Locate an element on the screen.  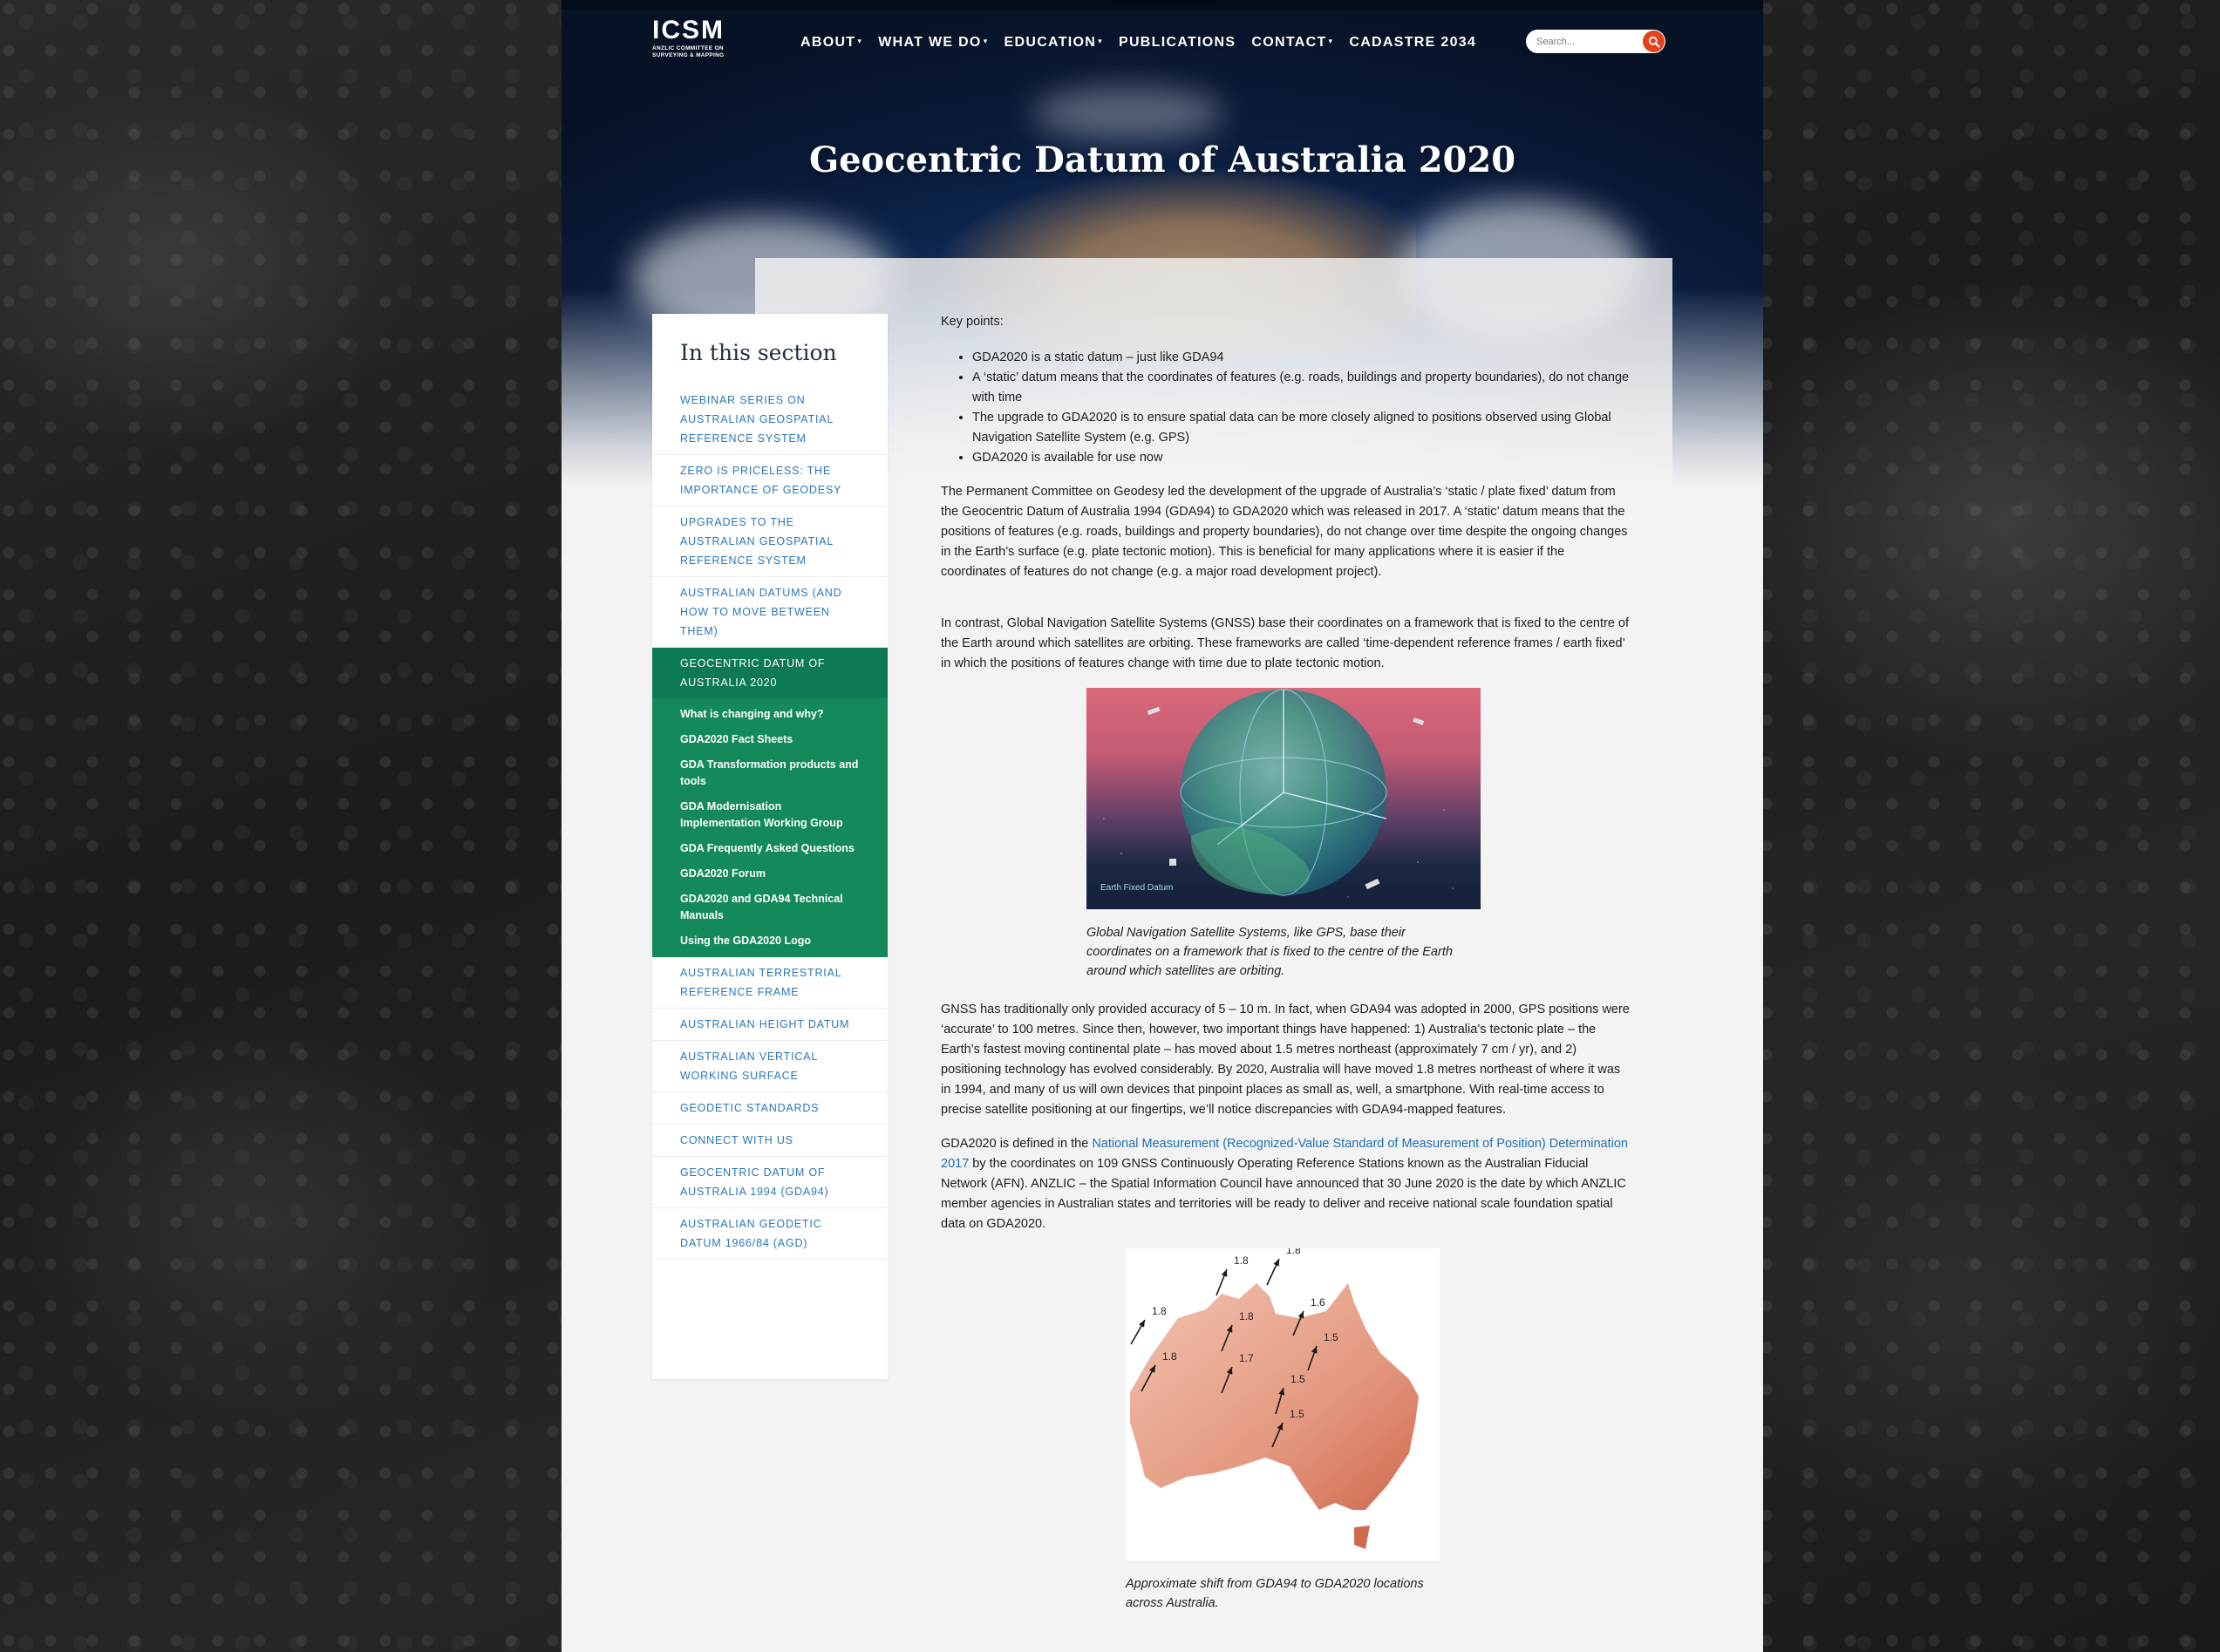
sidebar-title: In this section is located at coordinates (758, 352).